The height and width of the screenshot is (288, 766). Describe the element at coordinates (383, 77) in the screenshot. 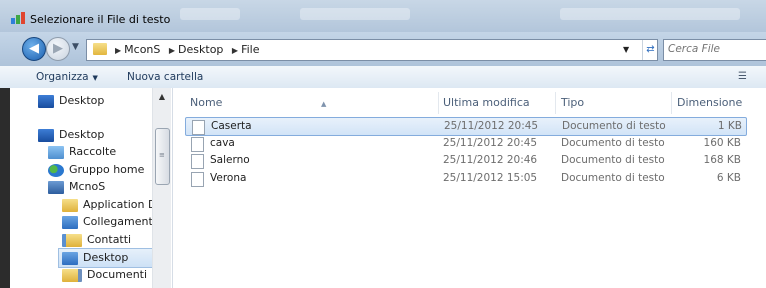

I see `command-bar: Organizza ▼ Nuova cartella ☰` at that location.